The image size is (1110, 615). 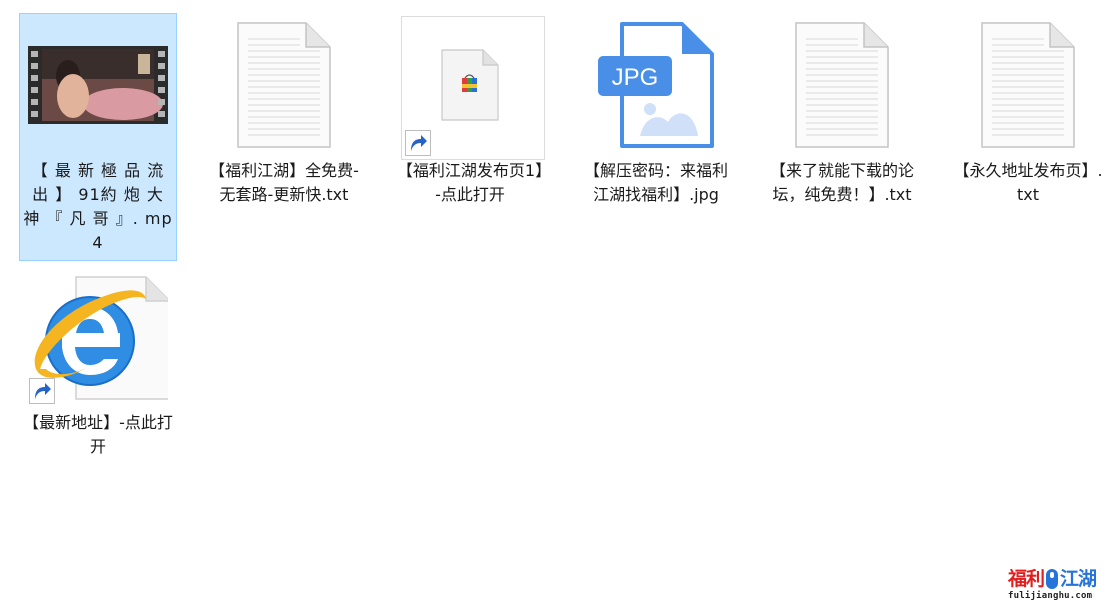 I want to click on file-item-text: 【来了就能下载的论坛，纯免费！】.txt, so click(x=842, y=125).